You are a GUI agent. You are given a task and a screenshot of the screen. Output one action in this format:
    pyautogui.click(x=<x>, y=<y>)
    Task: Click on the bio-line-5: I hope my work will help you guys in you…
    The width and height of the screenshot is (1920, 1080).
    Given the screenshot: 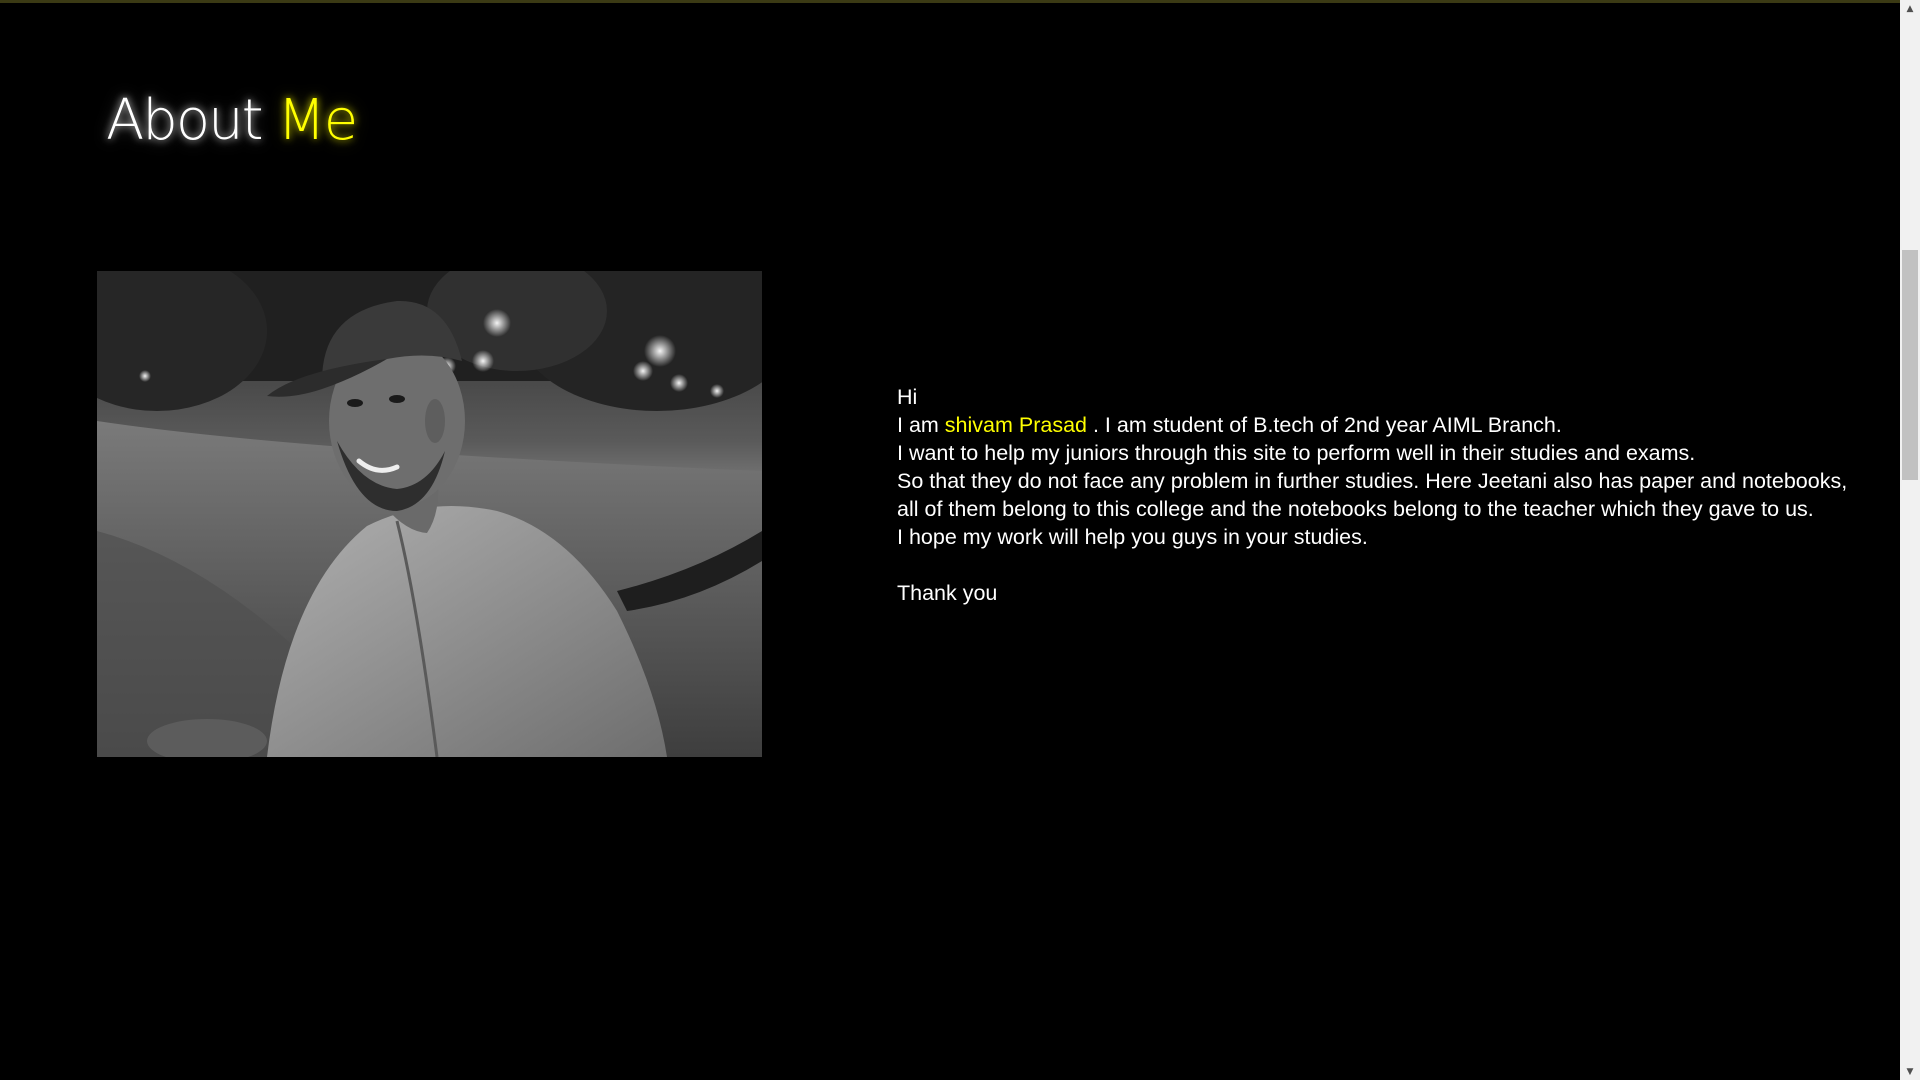 What is the action you would take?
    pyautogui.click(x=1132, y=537)
    